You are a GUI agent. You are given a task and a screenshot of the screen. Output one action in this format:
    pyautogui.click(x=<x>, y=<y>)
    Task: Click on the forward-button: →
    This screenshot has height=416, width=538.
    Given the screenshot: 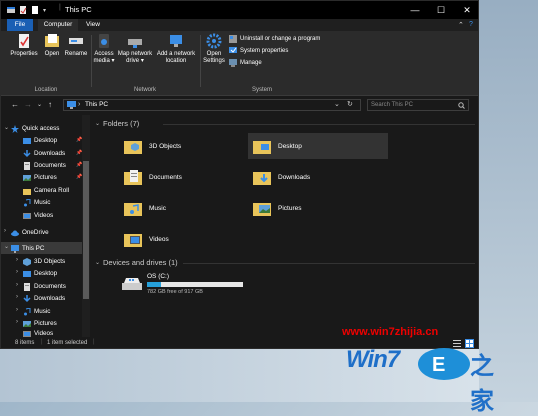 What is the action you would take?
    pyautogui.click(x=28, y=104)
    